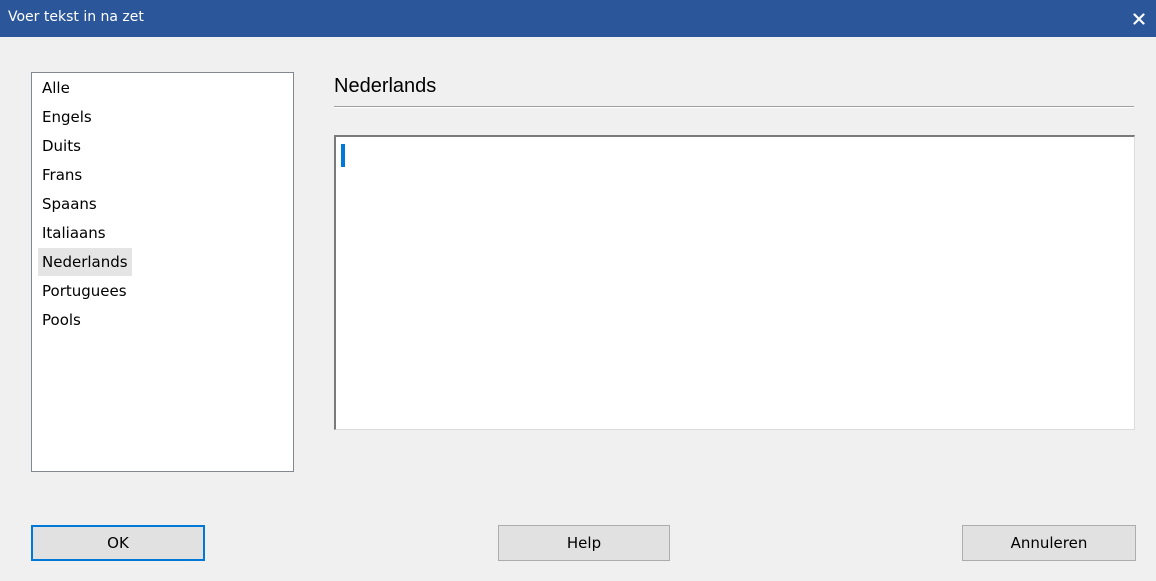  I want to click on language-item-italiaans: Italiaans, so click(74, 233).